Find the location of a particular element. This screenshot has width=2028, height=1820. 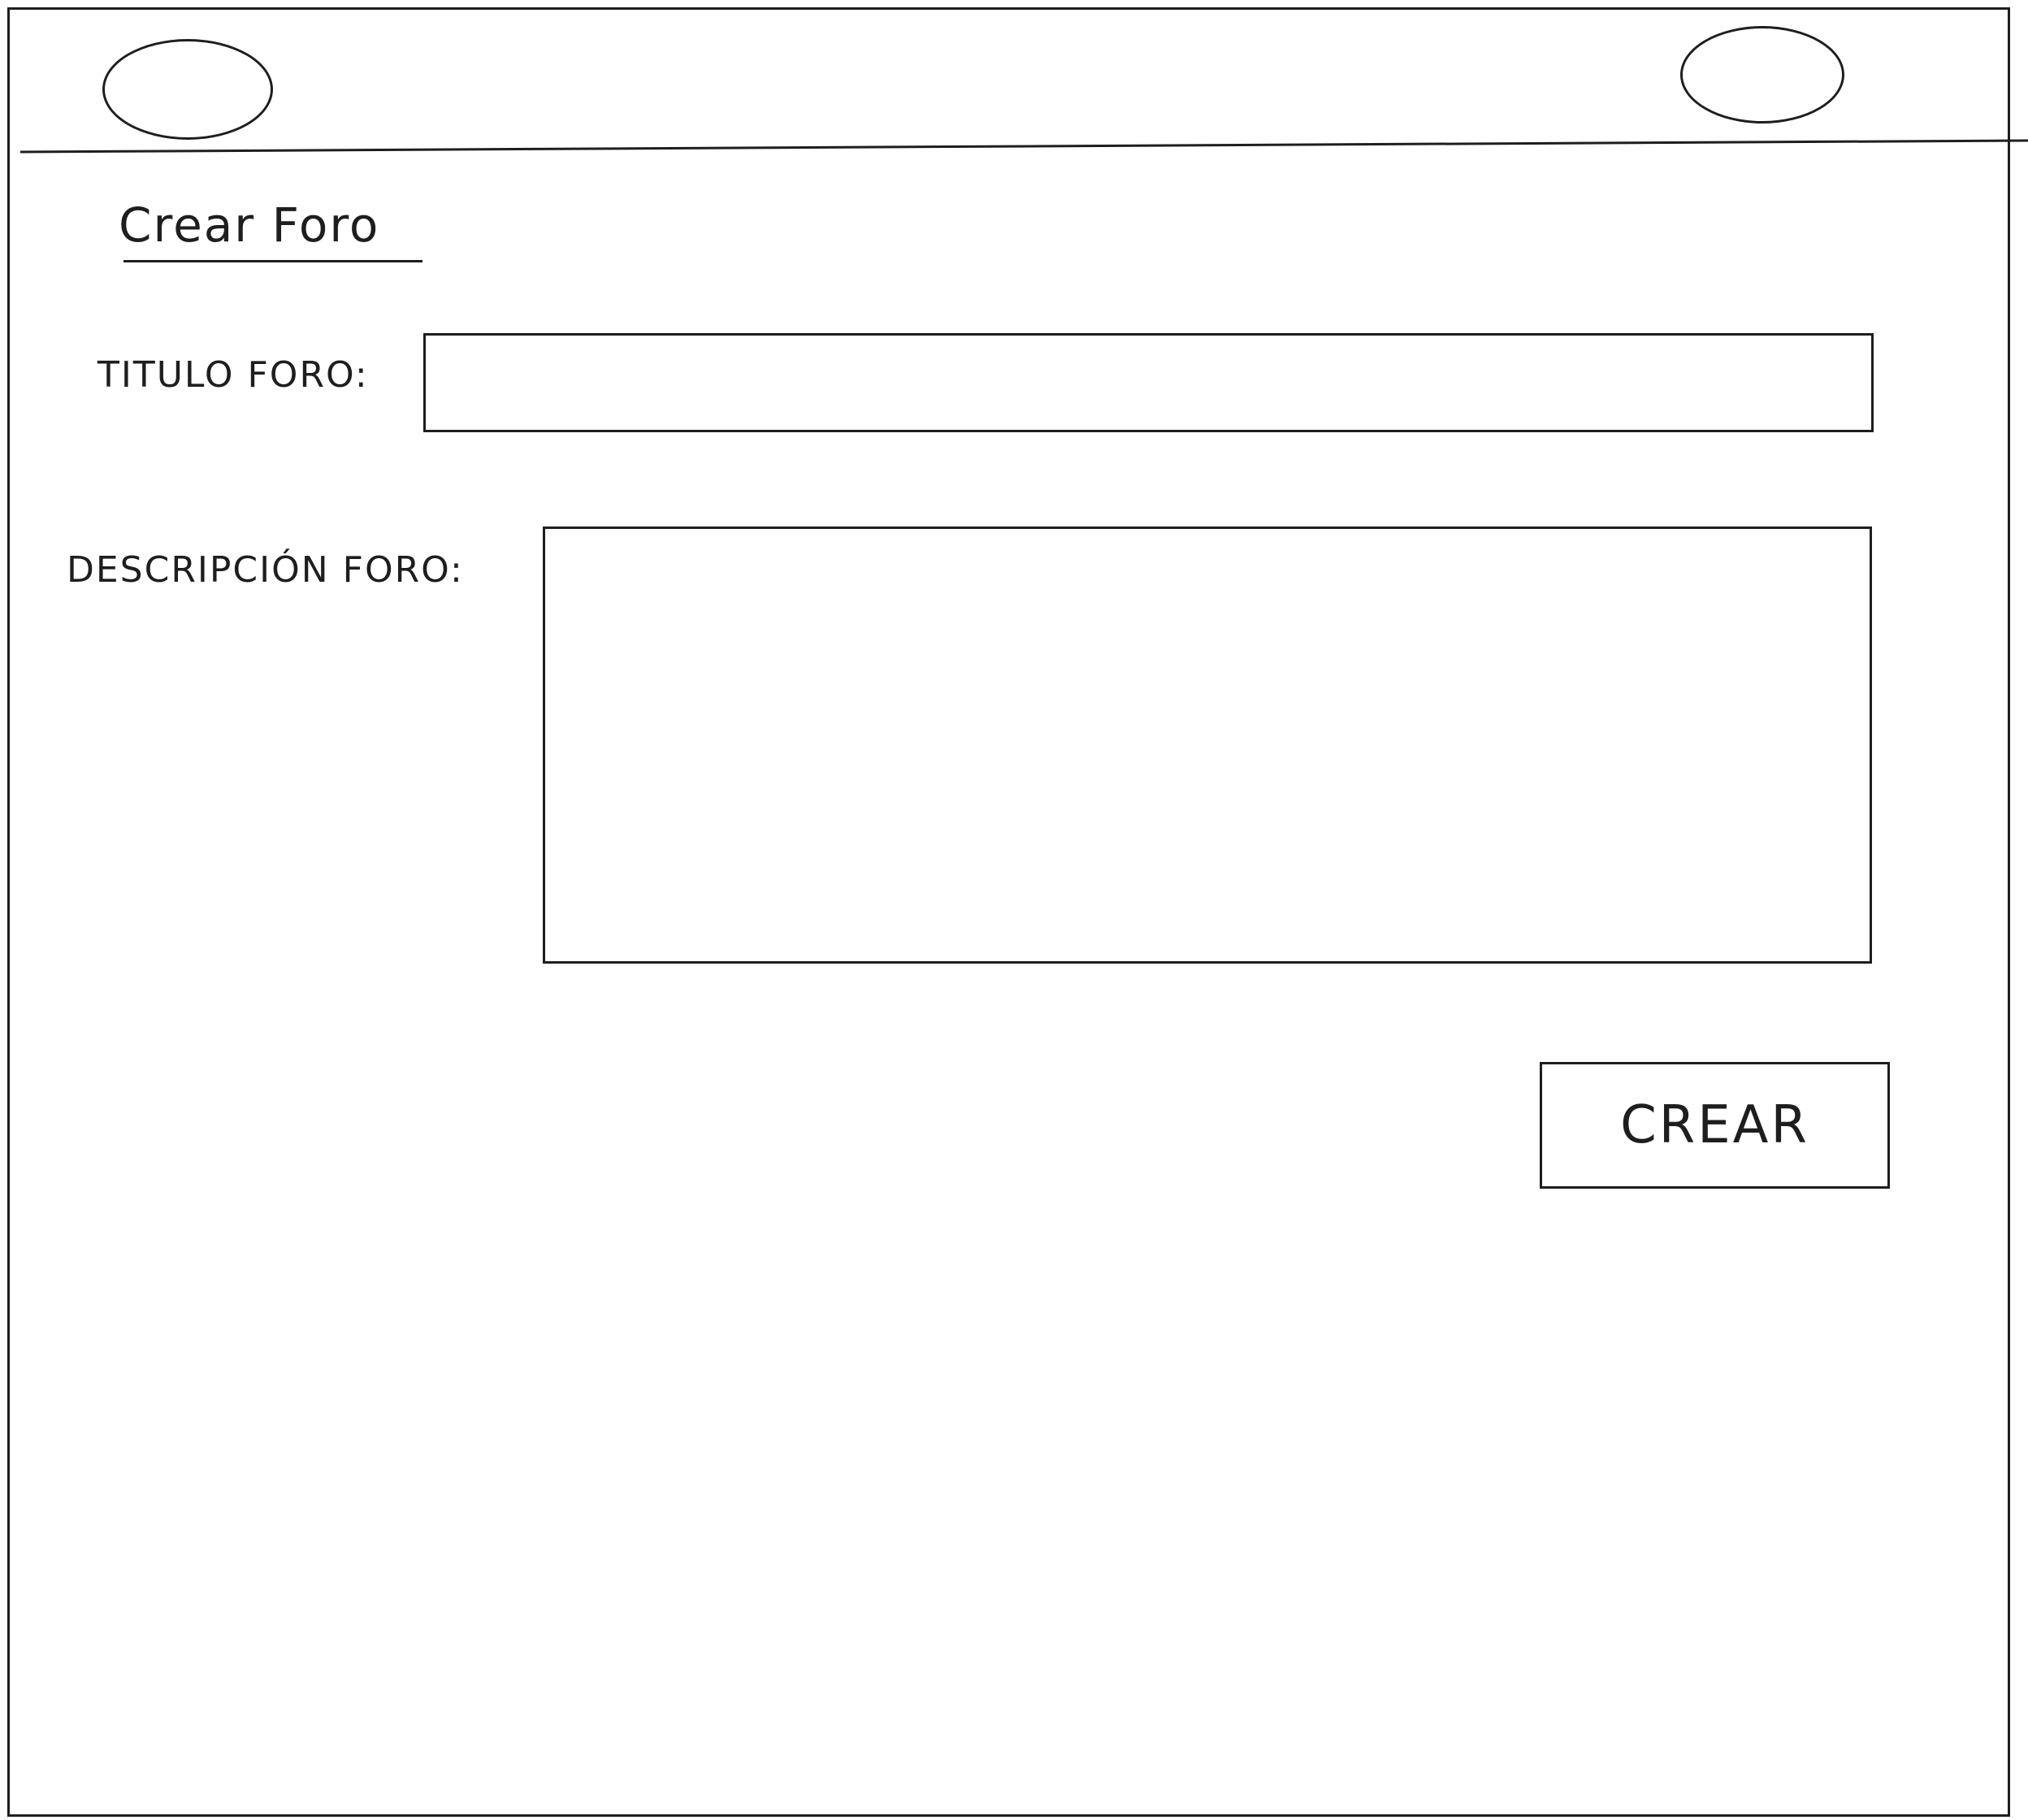

header-logo-placeholder is located at coordinates (187, 89).